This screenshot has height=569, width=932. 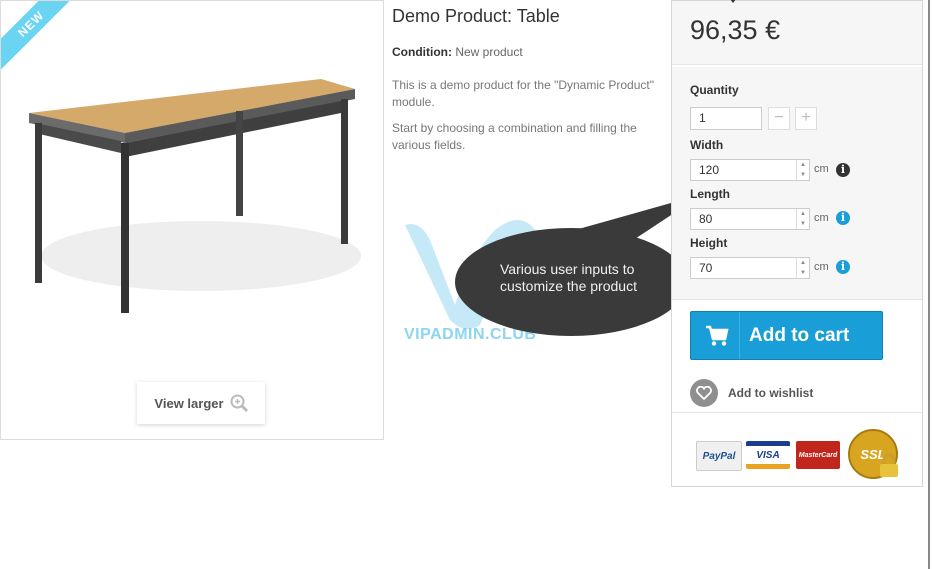 I want to click on view-larger-label: View larger, so click(x=189, y=403).